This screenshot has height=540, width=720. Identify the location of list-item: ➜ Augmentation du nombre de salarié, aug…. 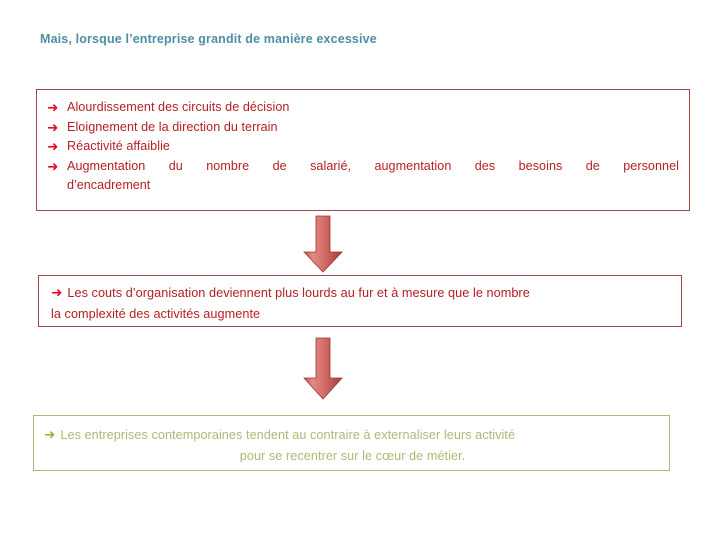
(363, 167).